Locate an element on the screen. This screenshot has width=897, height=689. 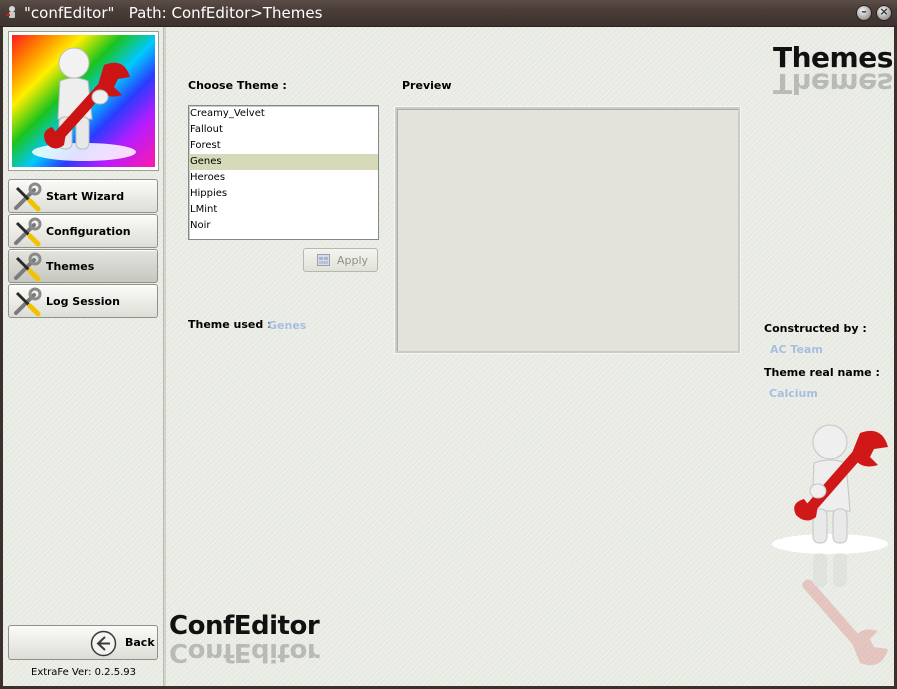
sidebar-item-log-session: Log Session is located at coordinates (83, 301).